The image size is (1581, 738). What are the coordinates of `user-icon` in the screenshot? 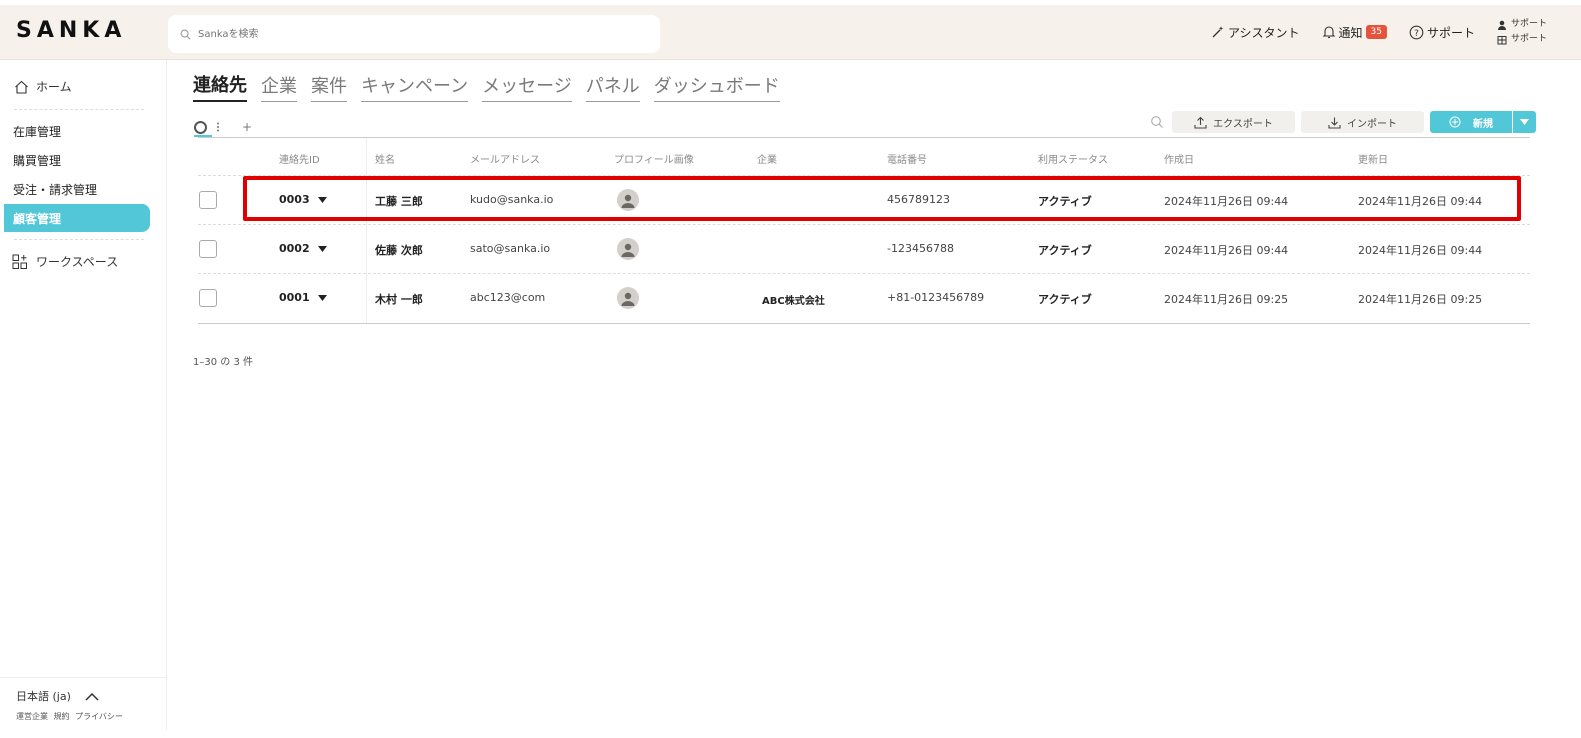 It's located at (1501, 25).